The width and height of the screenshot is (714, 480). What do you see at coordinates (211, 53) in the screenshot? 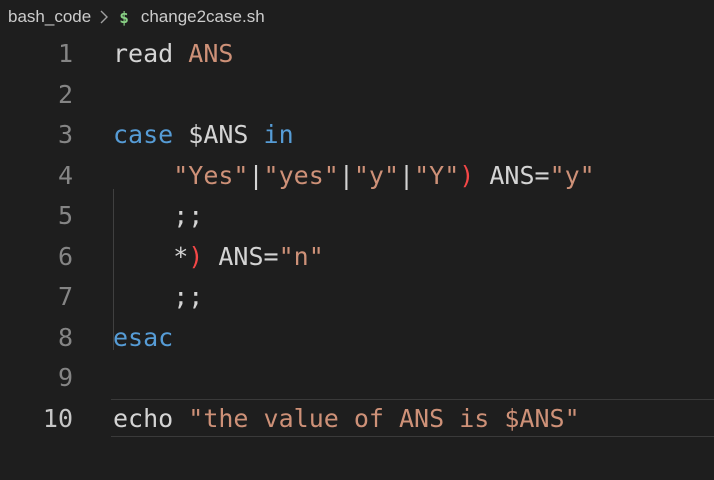
I see `code-token: ANS` at bounding box center [211, 53].